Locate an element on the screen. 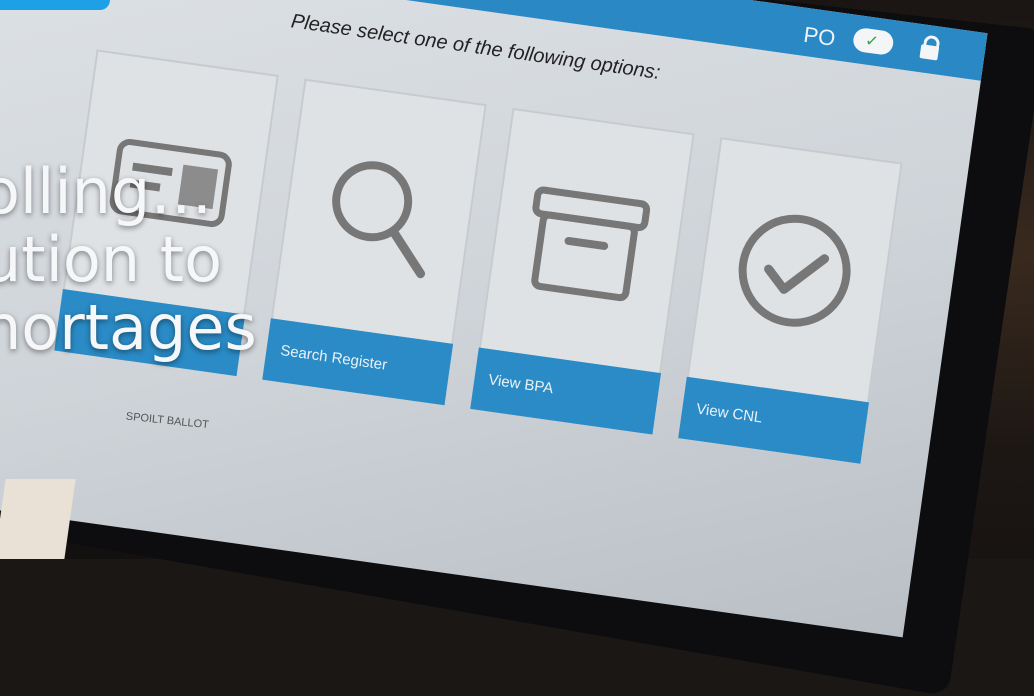 This screenshot has width=1034, height=696. archive-box-icon is located at coordinates (591, 244).